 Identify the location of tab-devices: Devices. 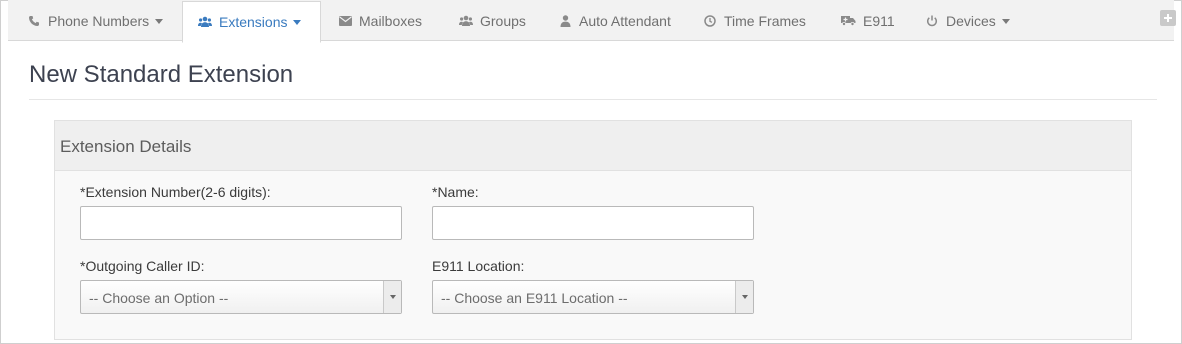
(967, 20).